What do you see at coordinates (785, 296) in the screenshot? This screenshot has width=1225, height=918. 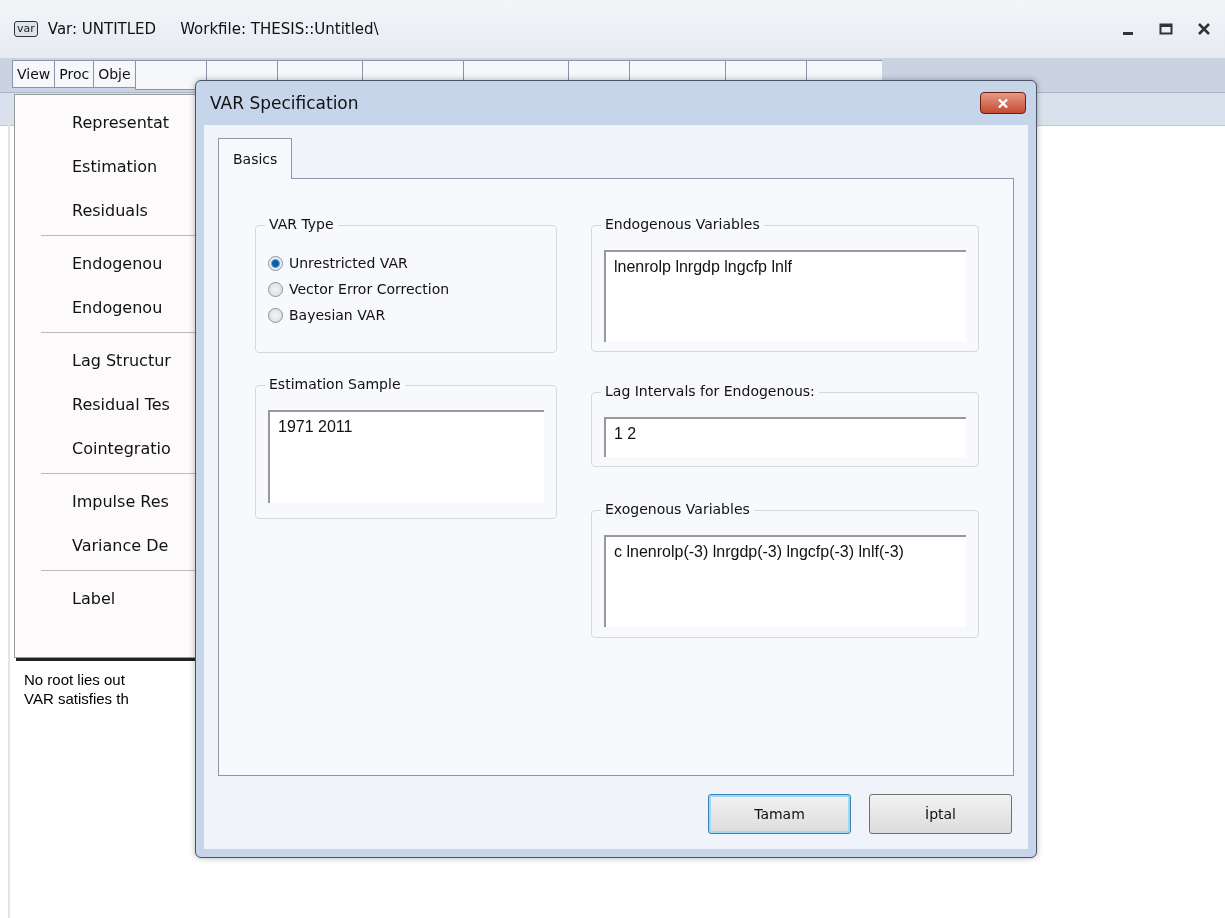 I see `endogenous-field: lnenrolp lnrgdp lngcfp lnlf` at bounding box center [785, 296].